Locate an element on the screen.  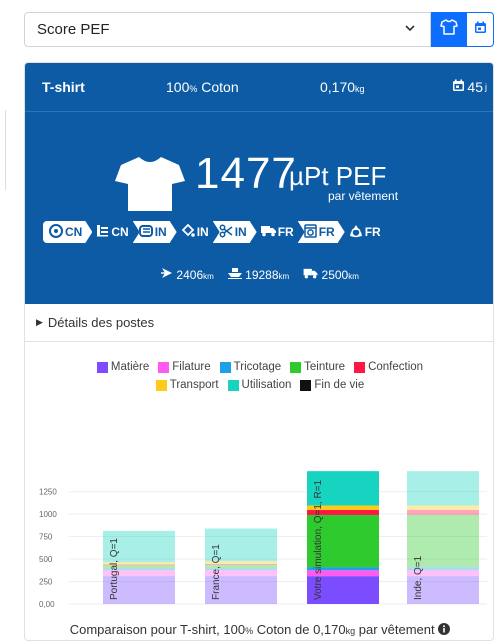
score-block: 1477 µPt PEF par vêtement is located at coordinates (259, 180).